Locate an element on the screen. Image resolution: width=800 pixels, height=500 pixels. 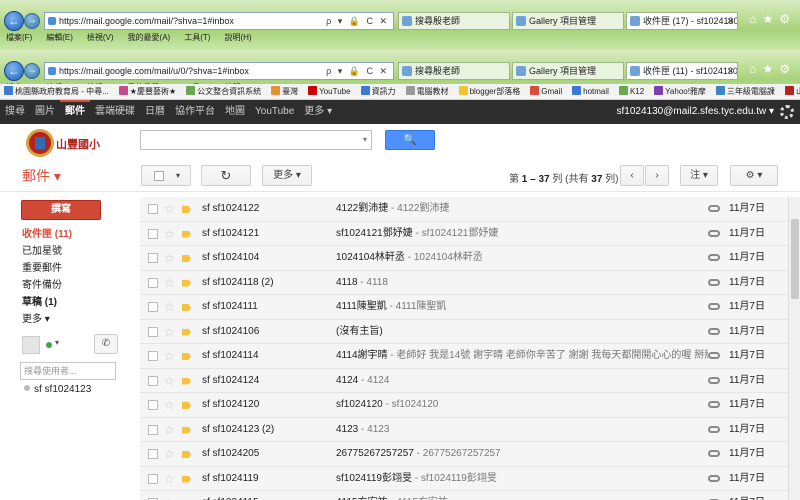
refresh-button: ↻ is located at coordinates (226, 175).